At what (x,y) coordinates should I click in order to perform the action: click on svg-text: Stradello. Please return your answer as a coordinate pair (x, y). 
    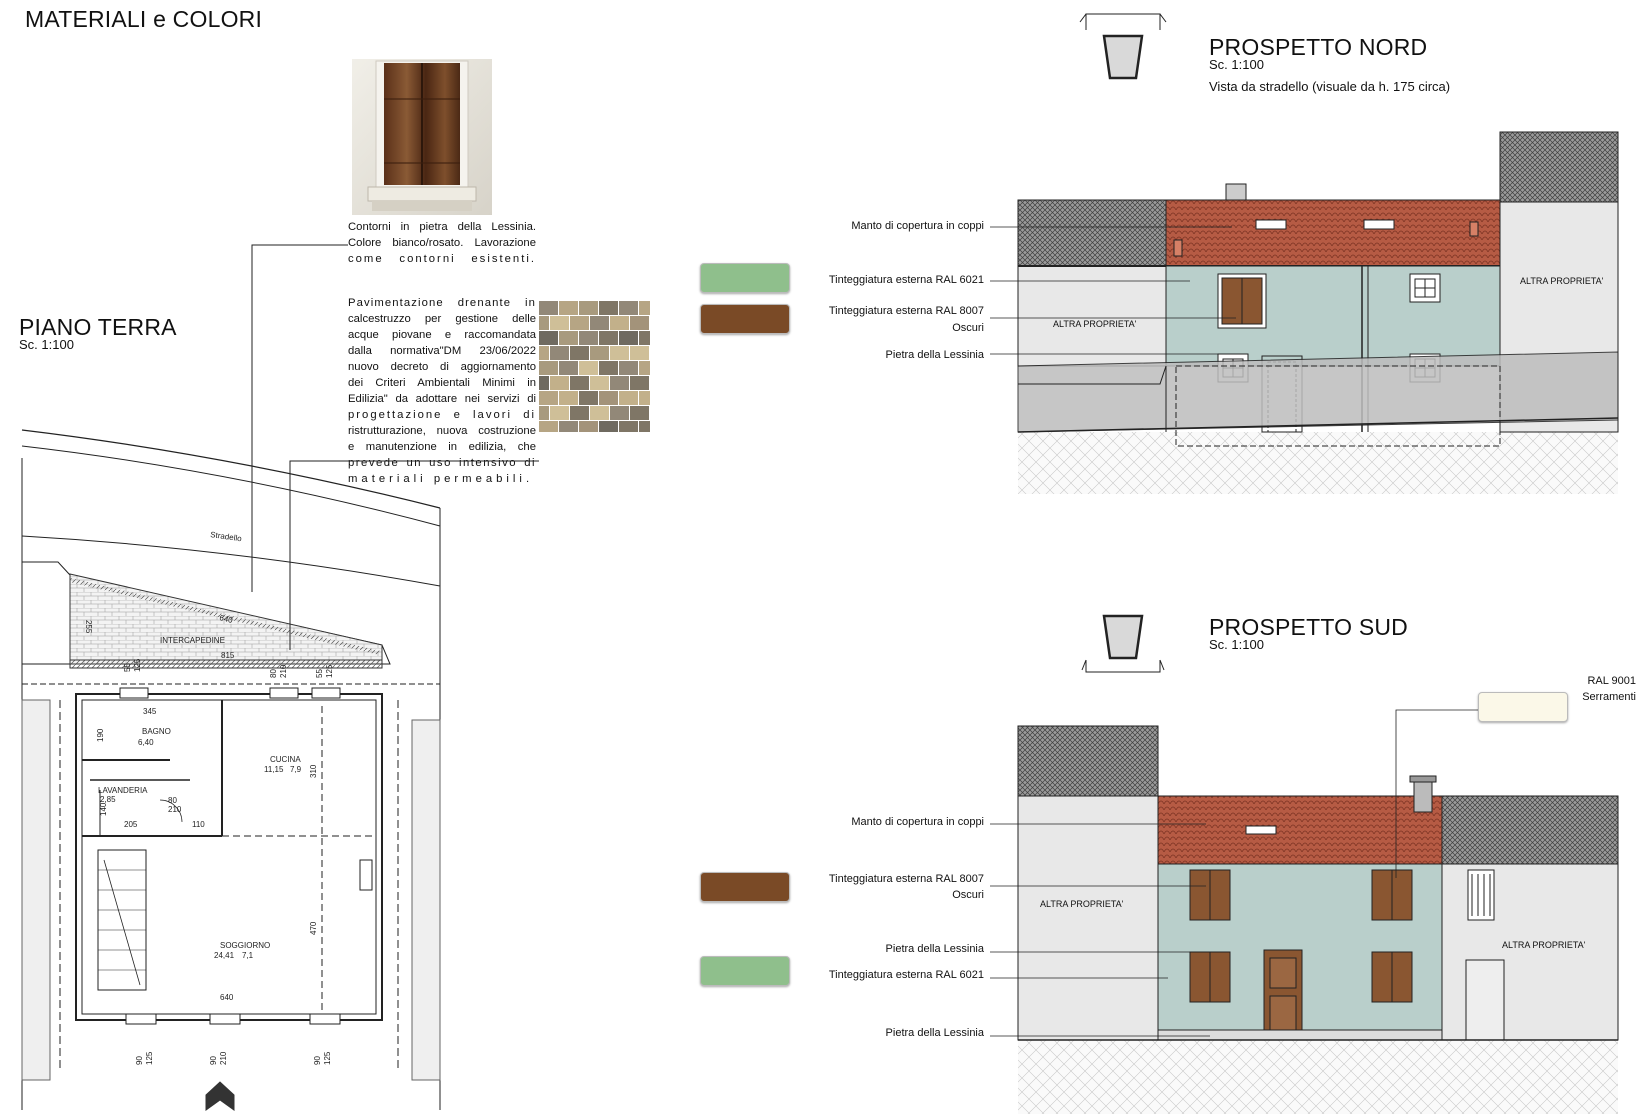
    Looking at the image, I should click on (226, 536).